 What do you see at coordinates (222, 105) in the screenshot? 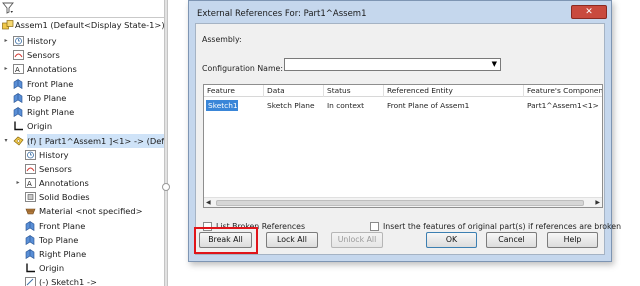
I see `cell-feature: Sketch1` at bounding box center [222, 105].